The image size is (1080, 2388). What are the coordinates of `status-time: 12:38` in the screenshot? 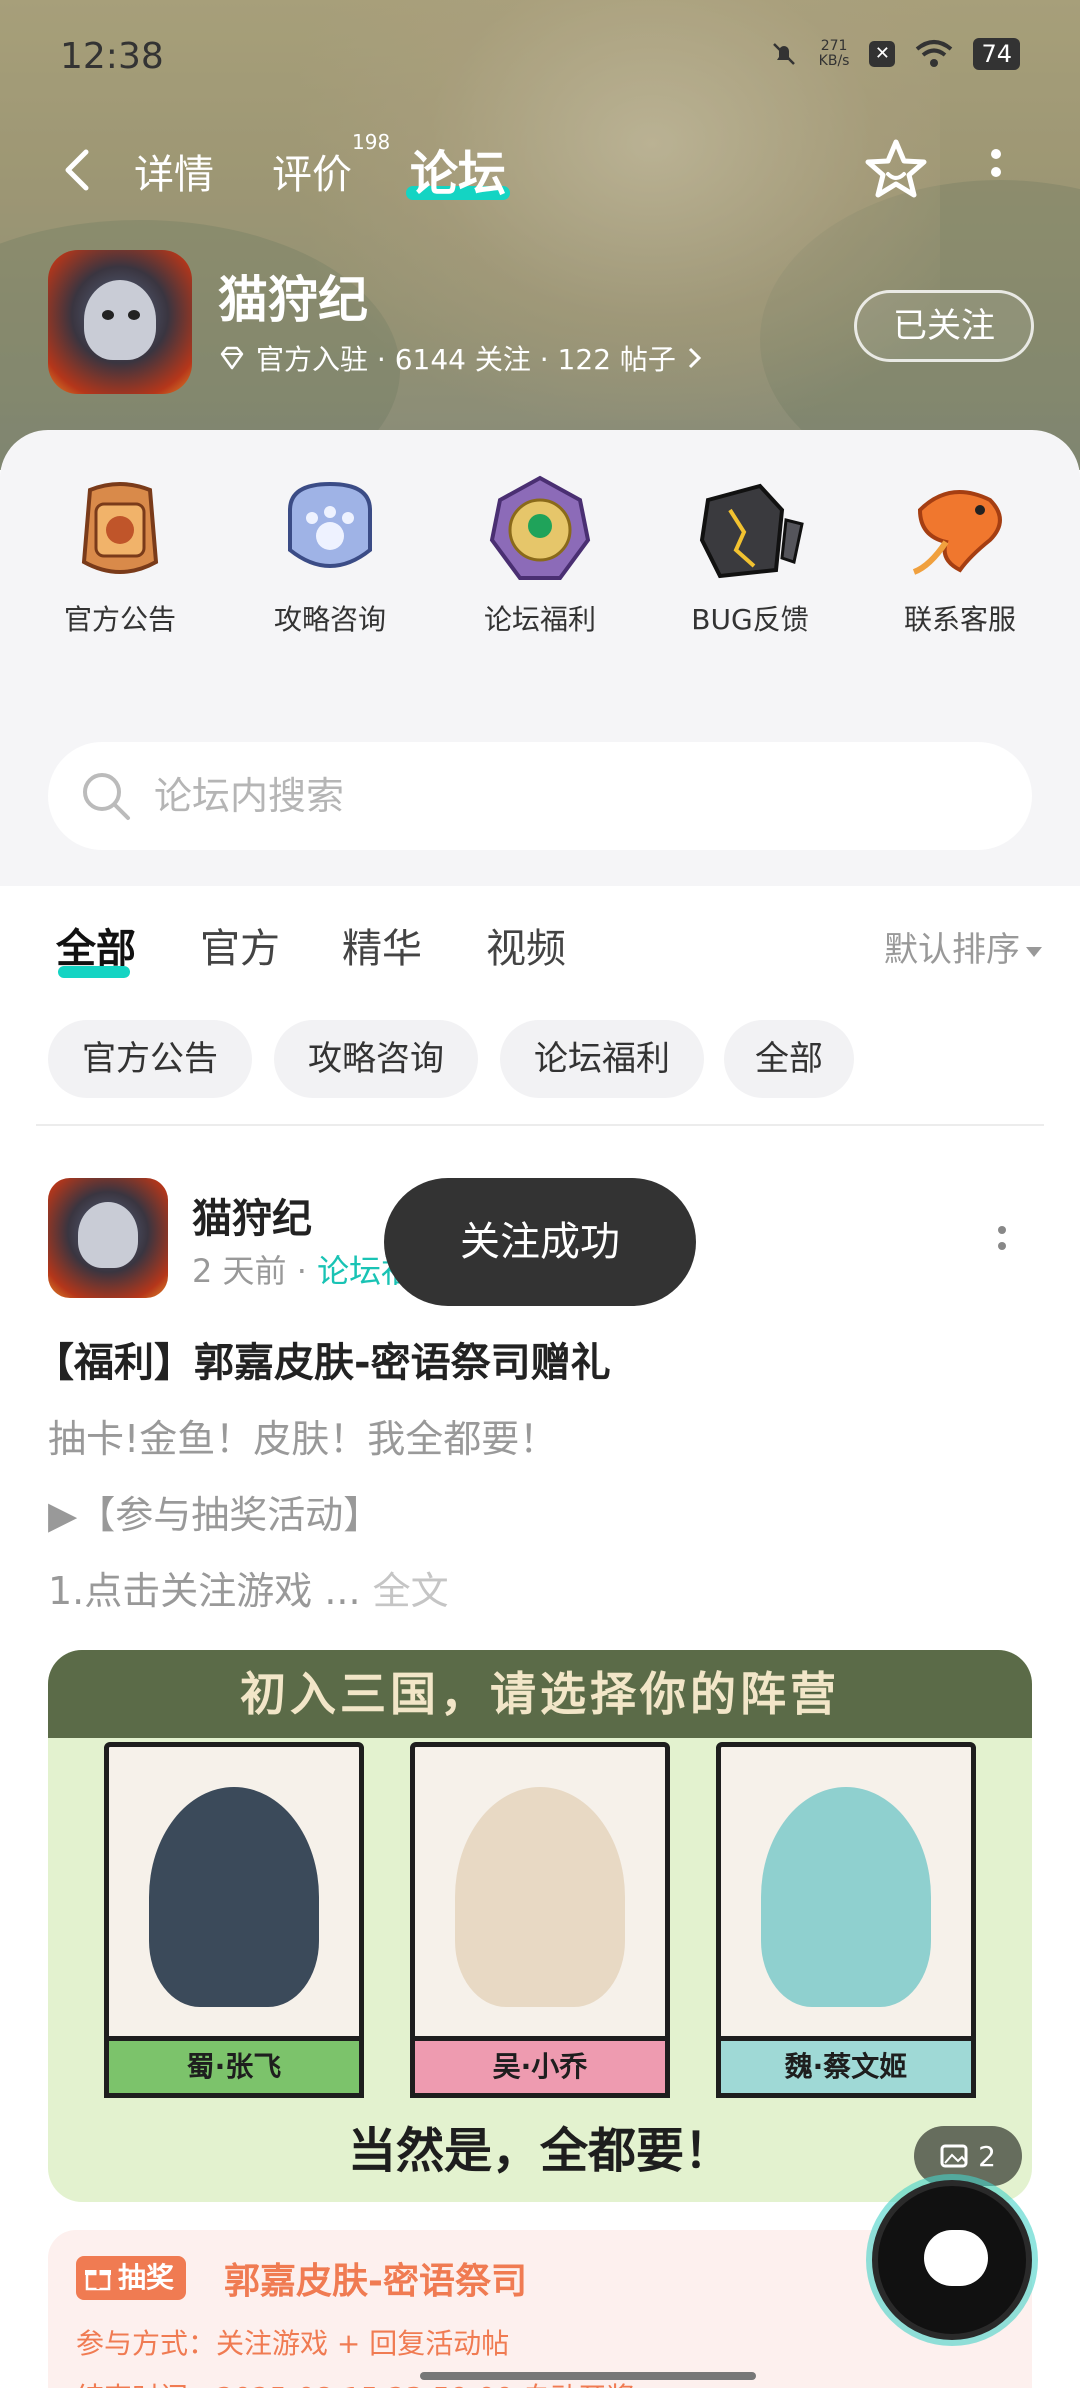 It's located at (112, 56).